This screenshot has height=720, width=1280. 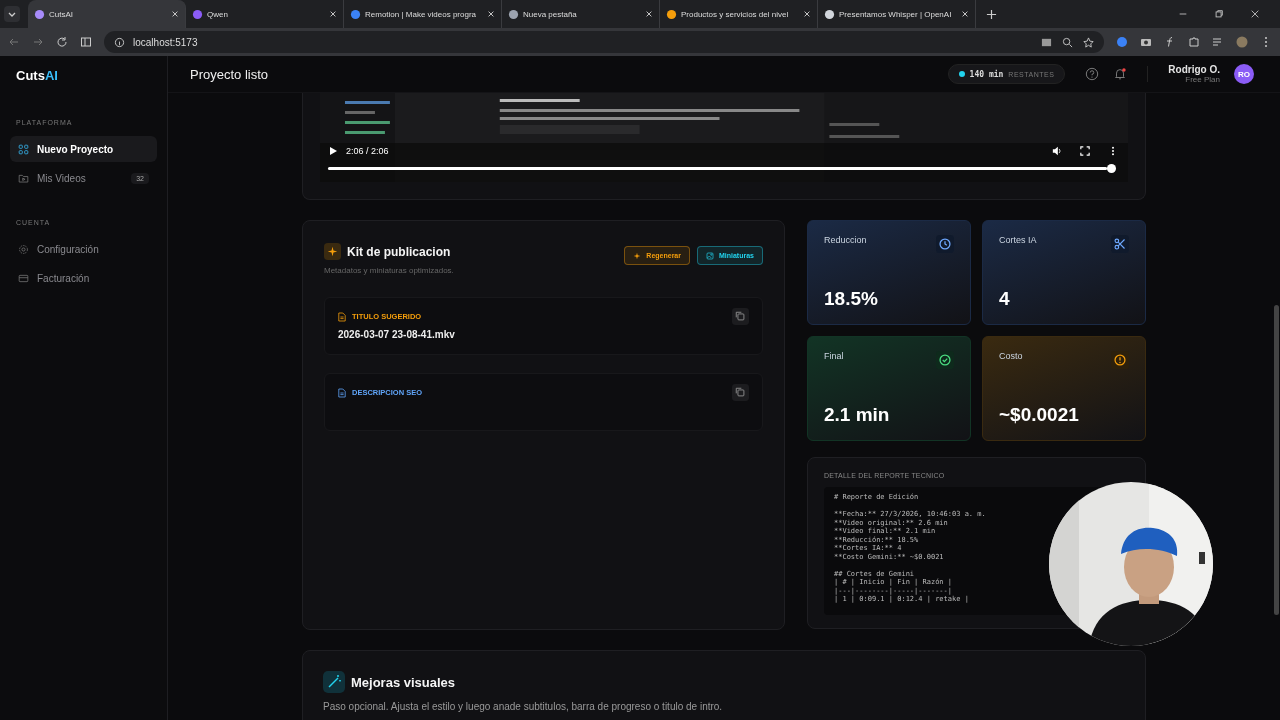 What do you see at coordinates (403, 682) in the screenshot?
I see `card-title: Mejoras visuales` at bounding box center [403, 682].